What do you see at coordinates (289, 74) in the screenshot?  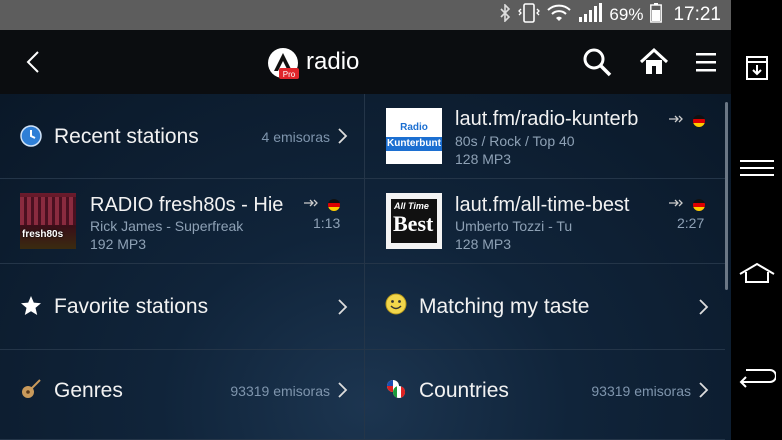 I see `svg-text: Pro` at bounding box center [289, 74].